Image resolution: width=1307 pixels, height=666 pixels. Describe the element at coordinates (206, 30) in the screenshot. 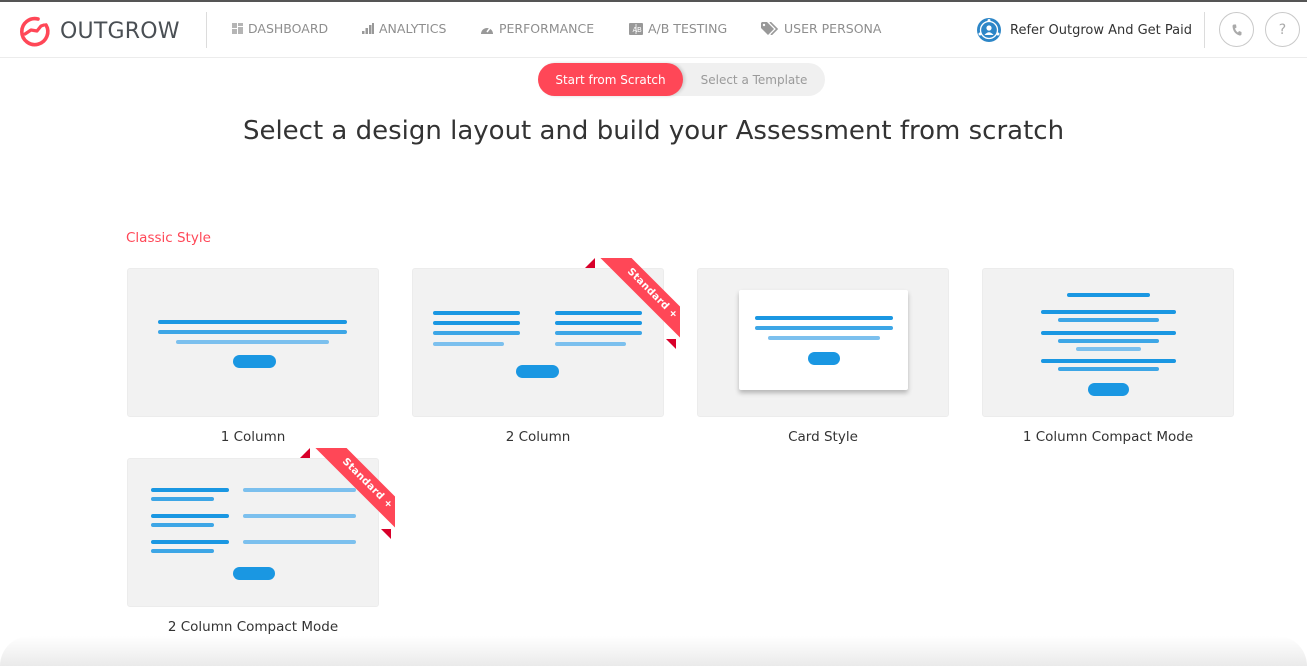

I see `nav-divider` at that location.